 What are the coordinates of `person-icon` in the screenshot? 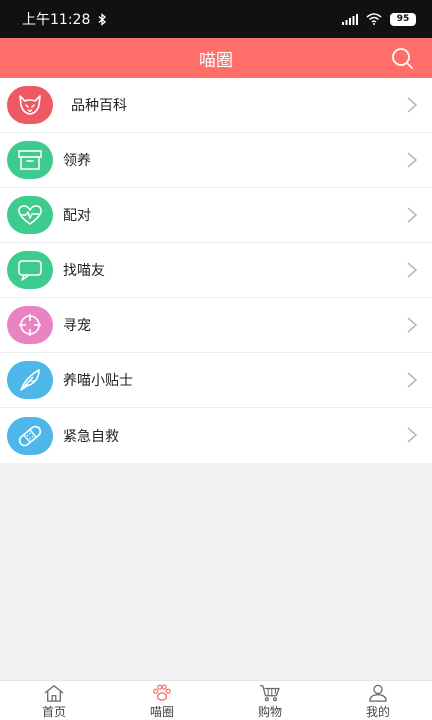 It's located at (378, 693).